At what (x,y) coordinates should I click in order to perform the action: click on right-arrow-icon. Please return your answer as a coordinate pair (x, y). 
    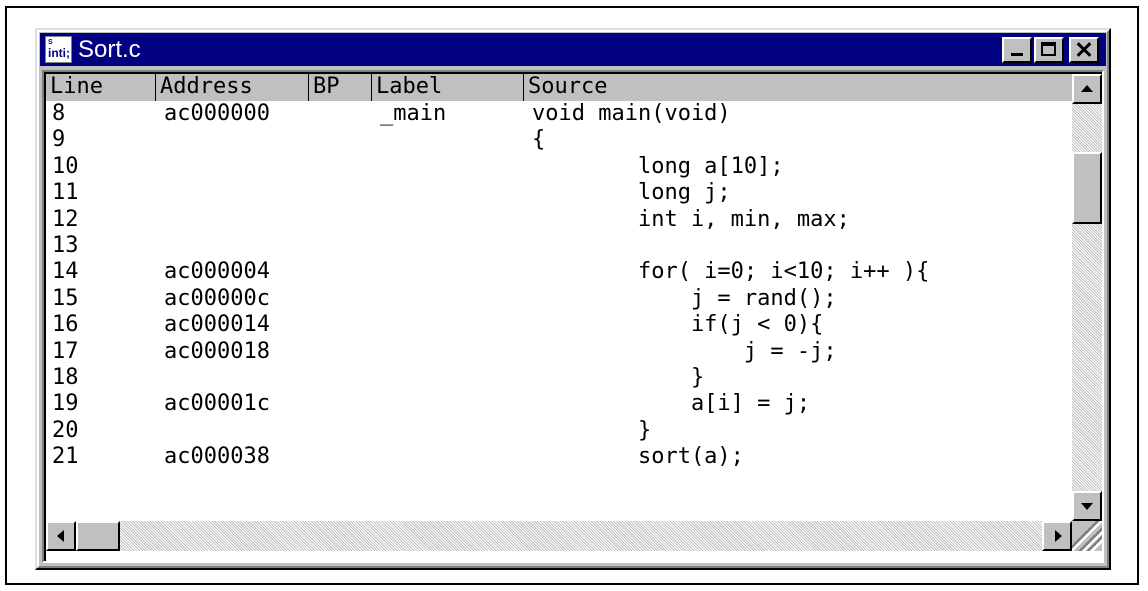
    Looking at the image, I should click on (1058, 536).